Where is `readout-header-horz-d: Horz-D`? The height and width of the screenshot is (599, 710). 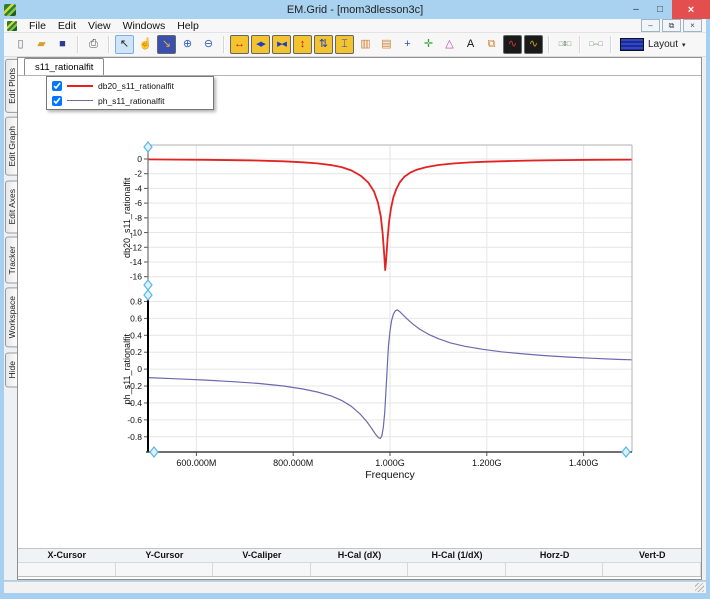 readout-header-horz-d: Horz-D is located at coordinates (554, 555).